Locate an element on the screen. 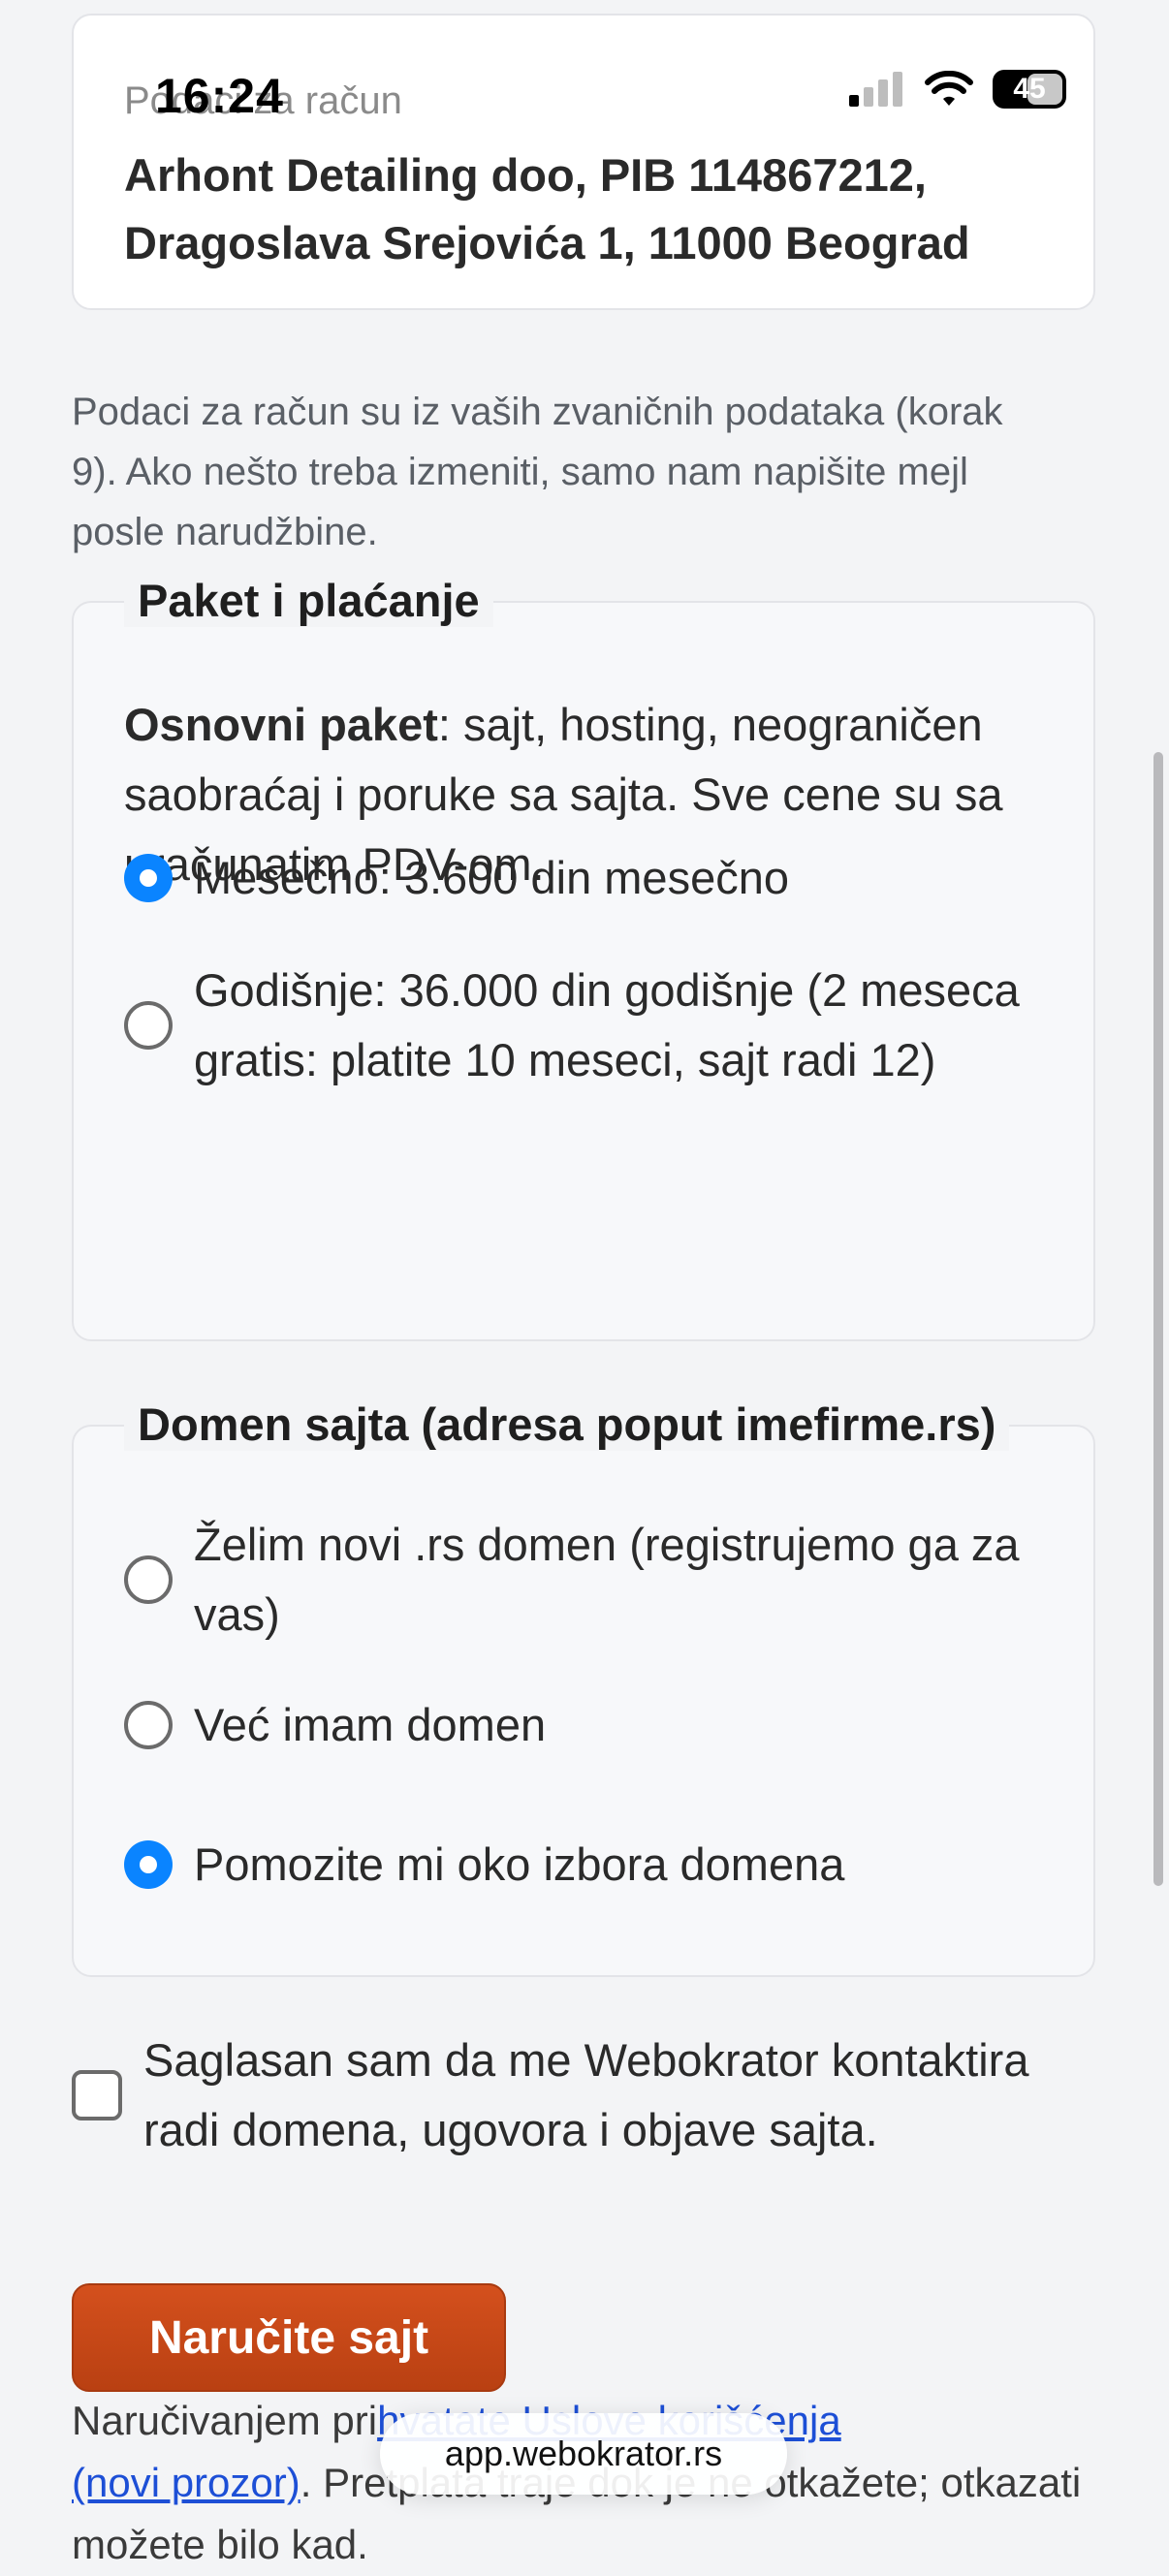  payment-option-monthly: Mesečno: 3.600 din mesečno is located at coordinates (589, 878).